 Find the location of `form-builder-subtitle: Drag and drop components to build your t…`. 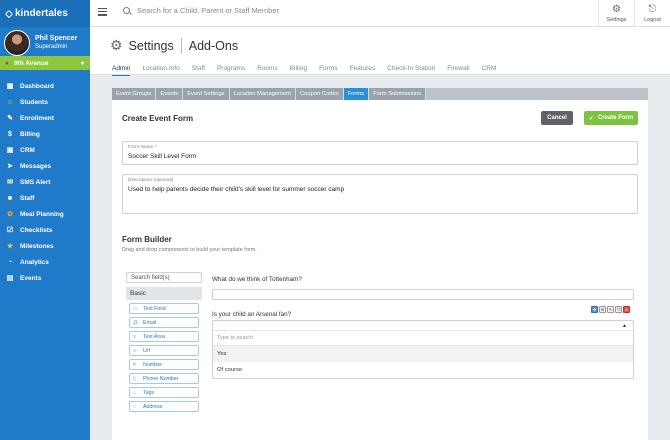

form-builder-subtitle: Drag and drop components to build your t… is located at coordinates (189, 250).